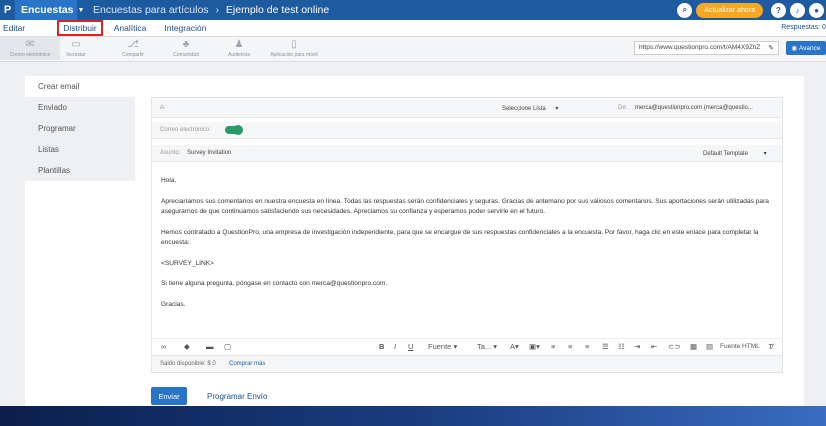 The width and height of the screenshot is (826, 426). What do you see at coordinates (570, 346) in the screenshot?
I see `align-center-icon: ≡` at bounding box center [570, 346].